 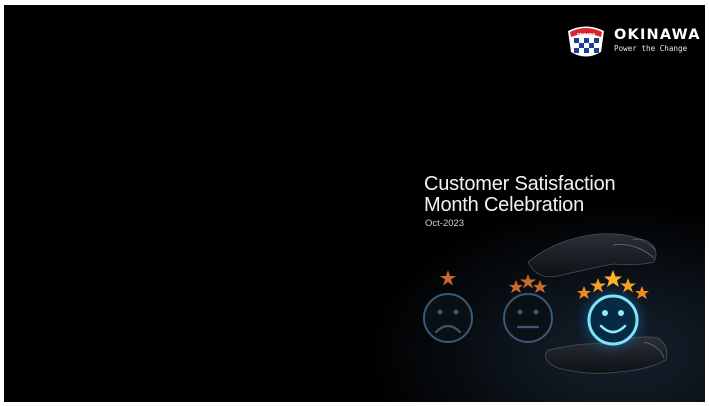 What do you see at coordinates (651, 48) in the screenshot?
I see `brand-tagline: Power the Change` at bounding box center [651, 48].